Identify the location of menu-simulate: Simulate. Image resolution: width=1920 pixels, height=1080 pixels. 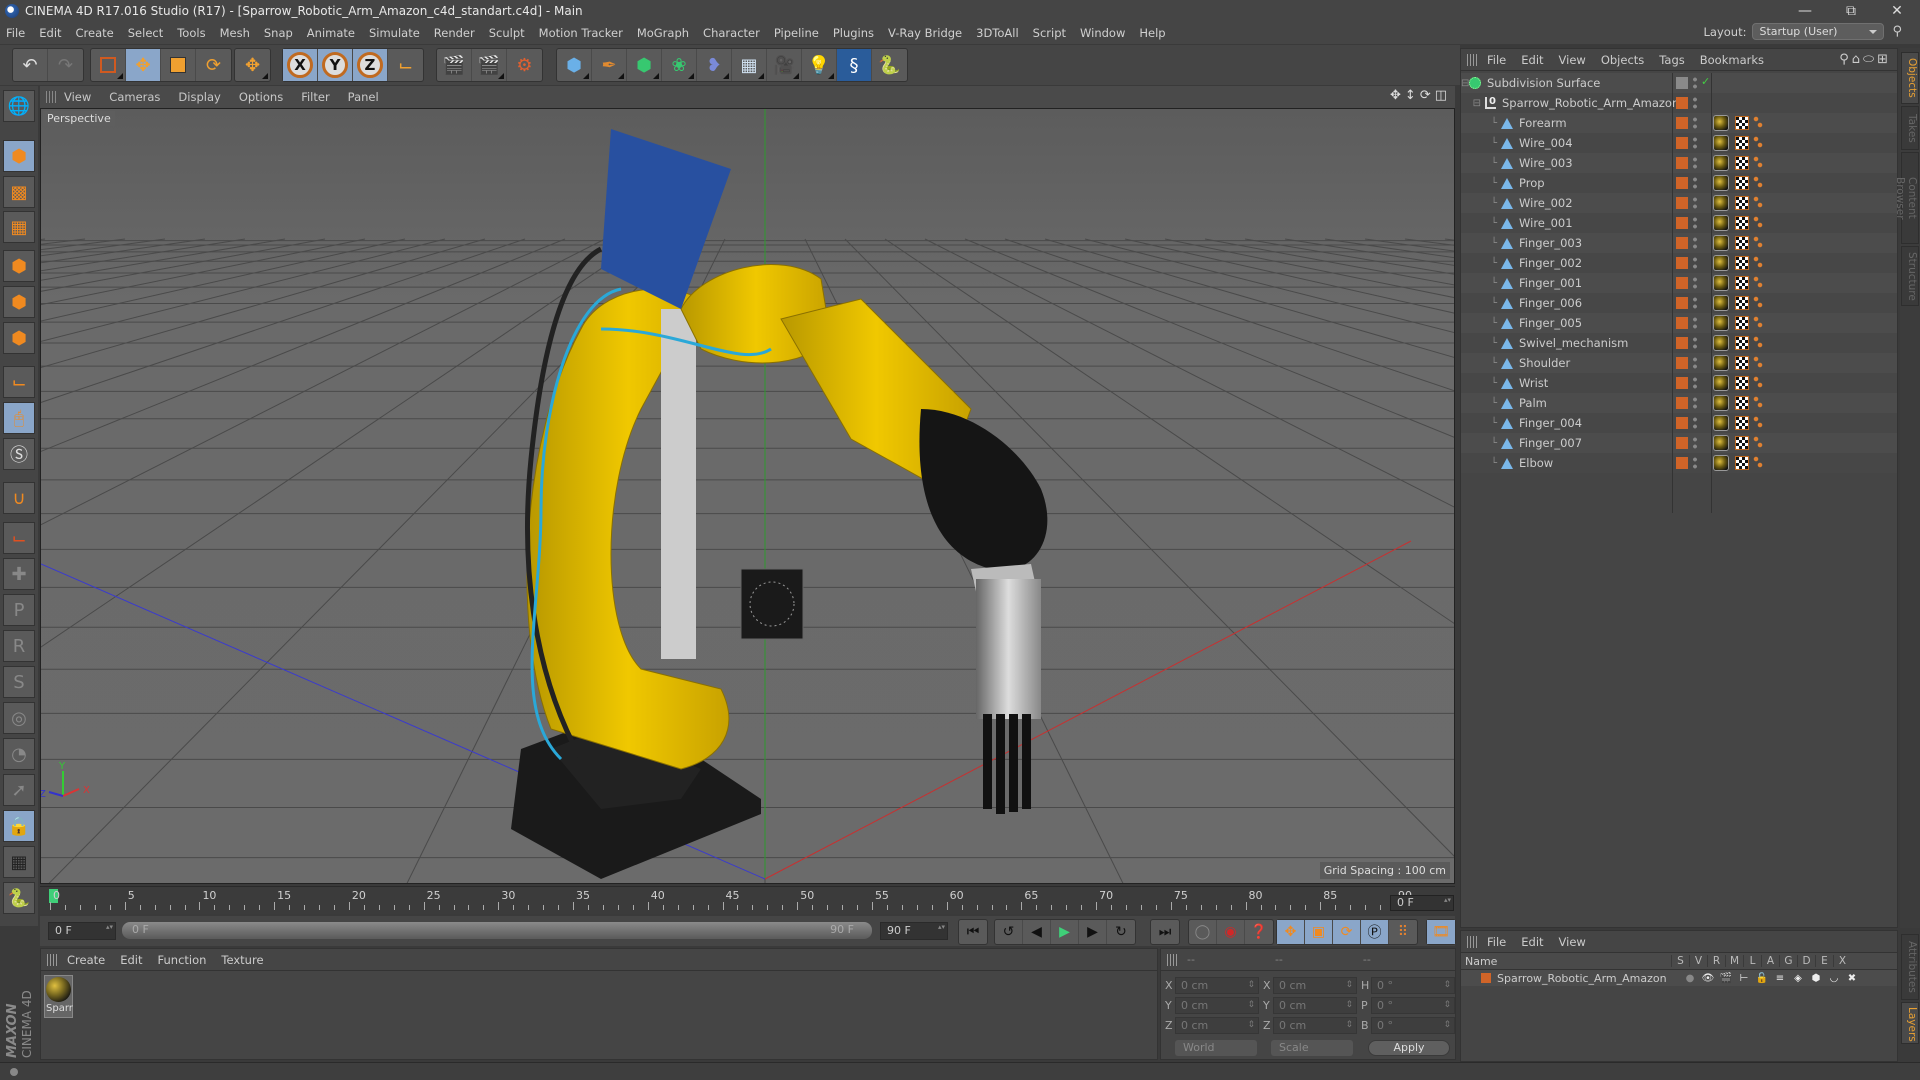
(394, 33).